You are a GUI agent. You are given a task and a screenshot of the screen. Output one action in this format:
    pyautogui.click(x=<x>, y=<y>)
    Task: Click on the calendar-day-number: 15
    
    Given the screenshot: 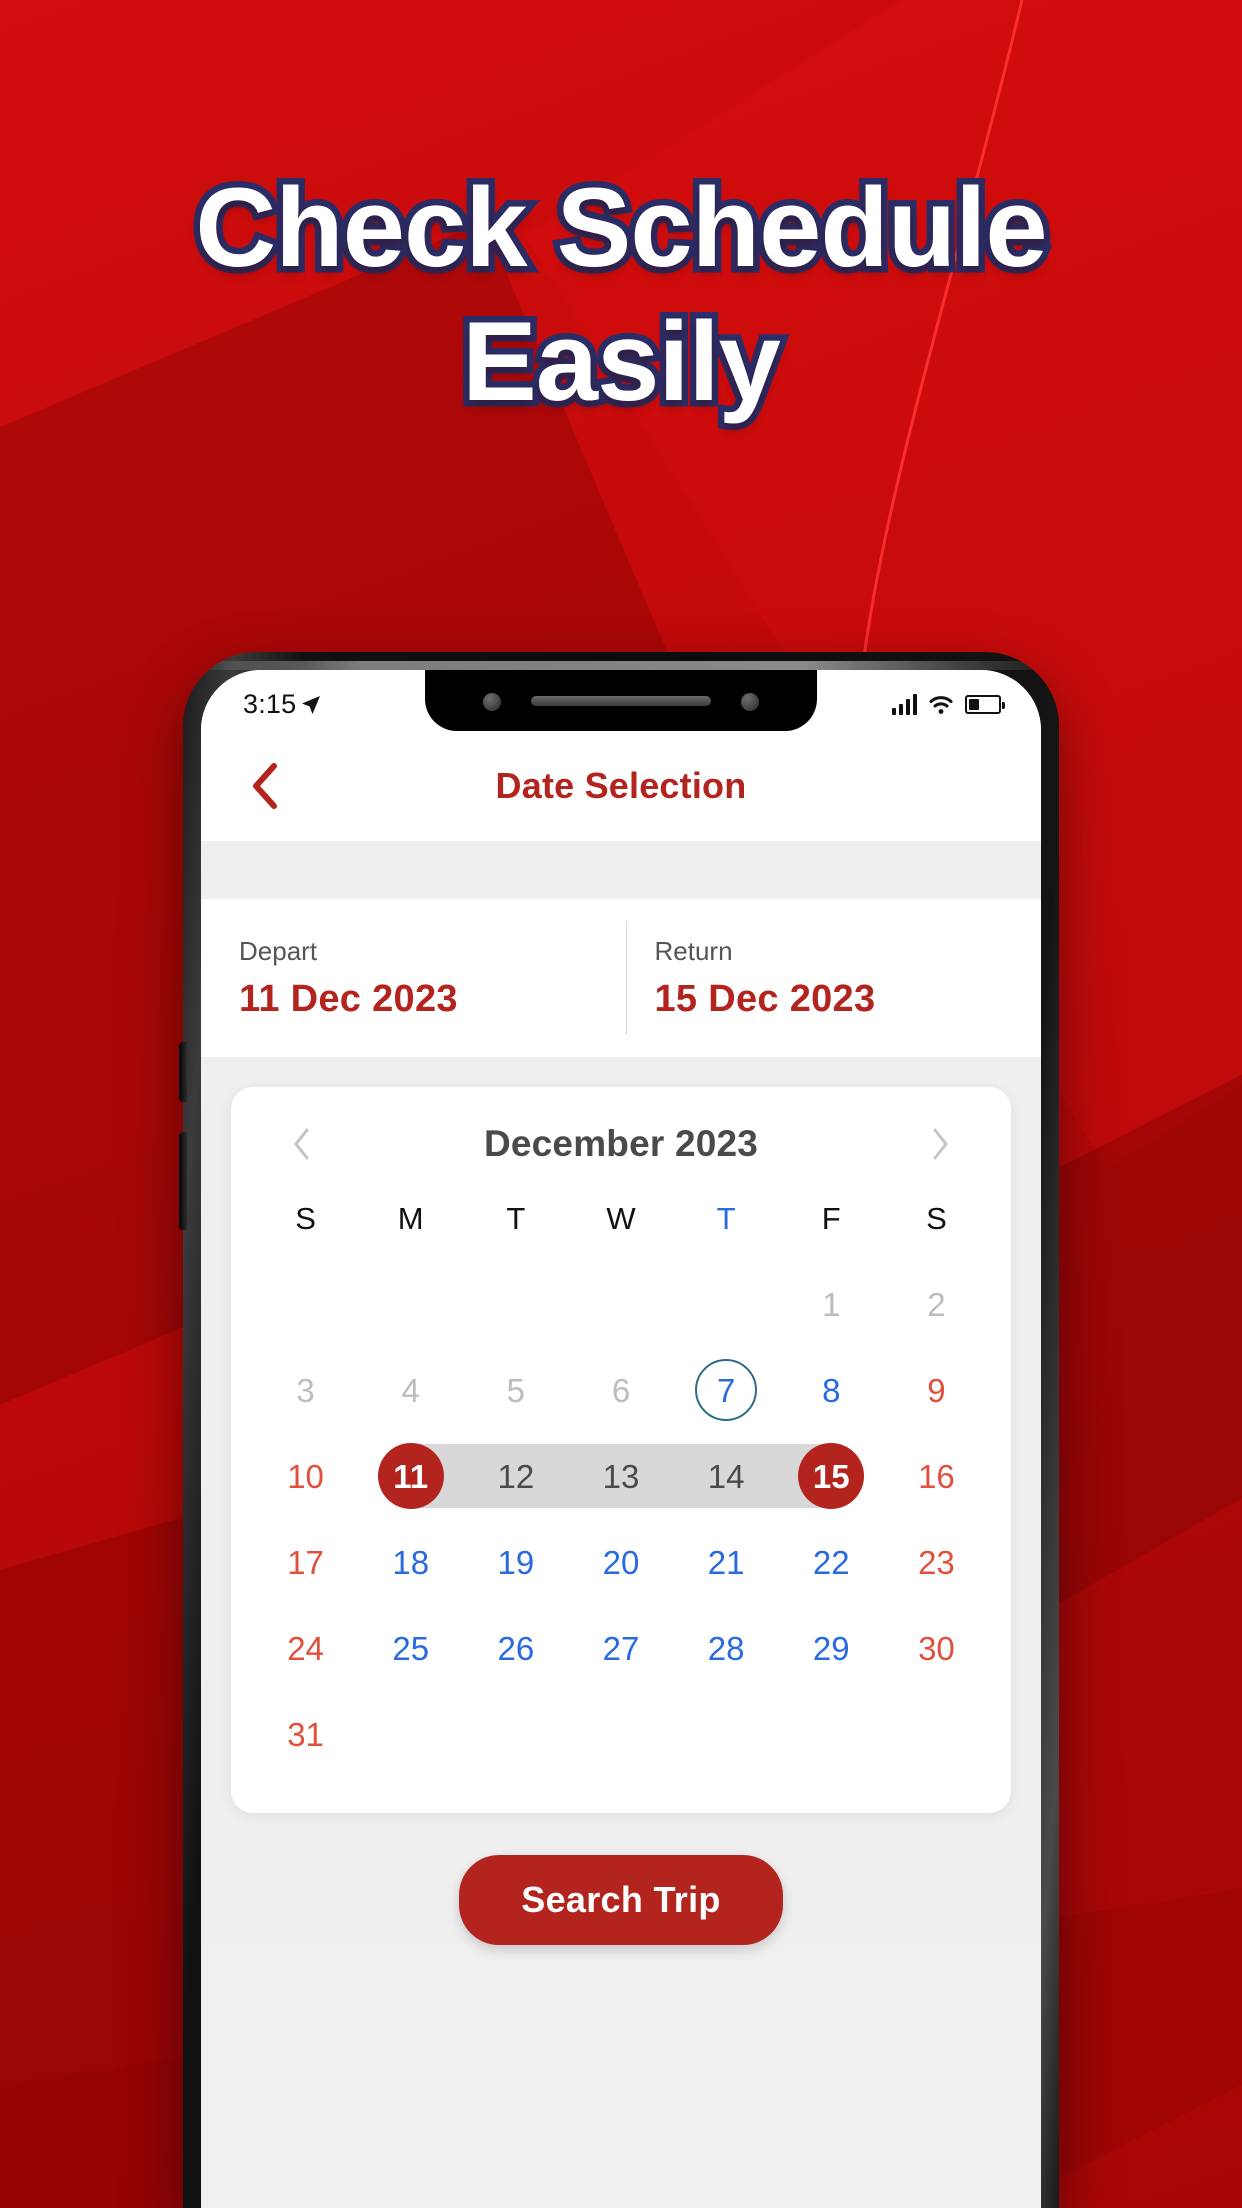 What is the action you would take?
    pyautogui.click(x=831, y=1476)
    